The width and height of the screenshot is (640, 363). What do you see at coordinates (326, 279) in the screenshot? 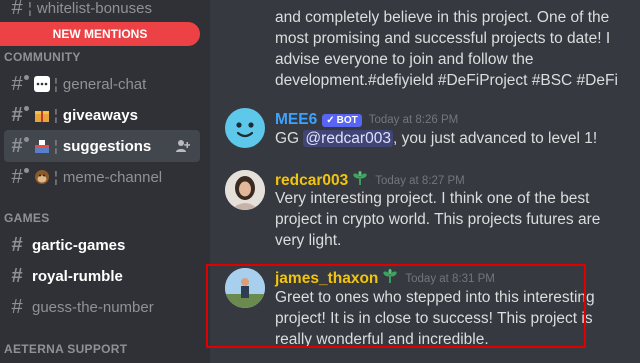
I see `username: james_thaxon` at bounding box center [326, 279].